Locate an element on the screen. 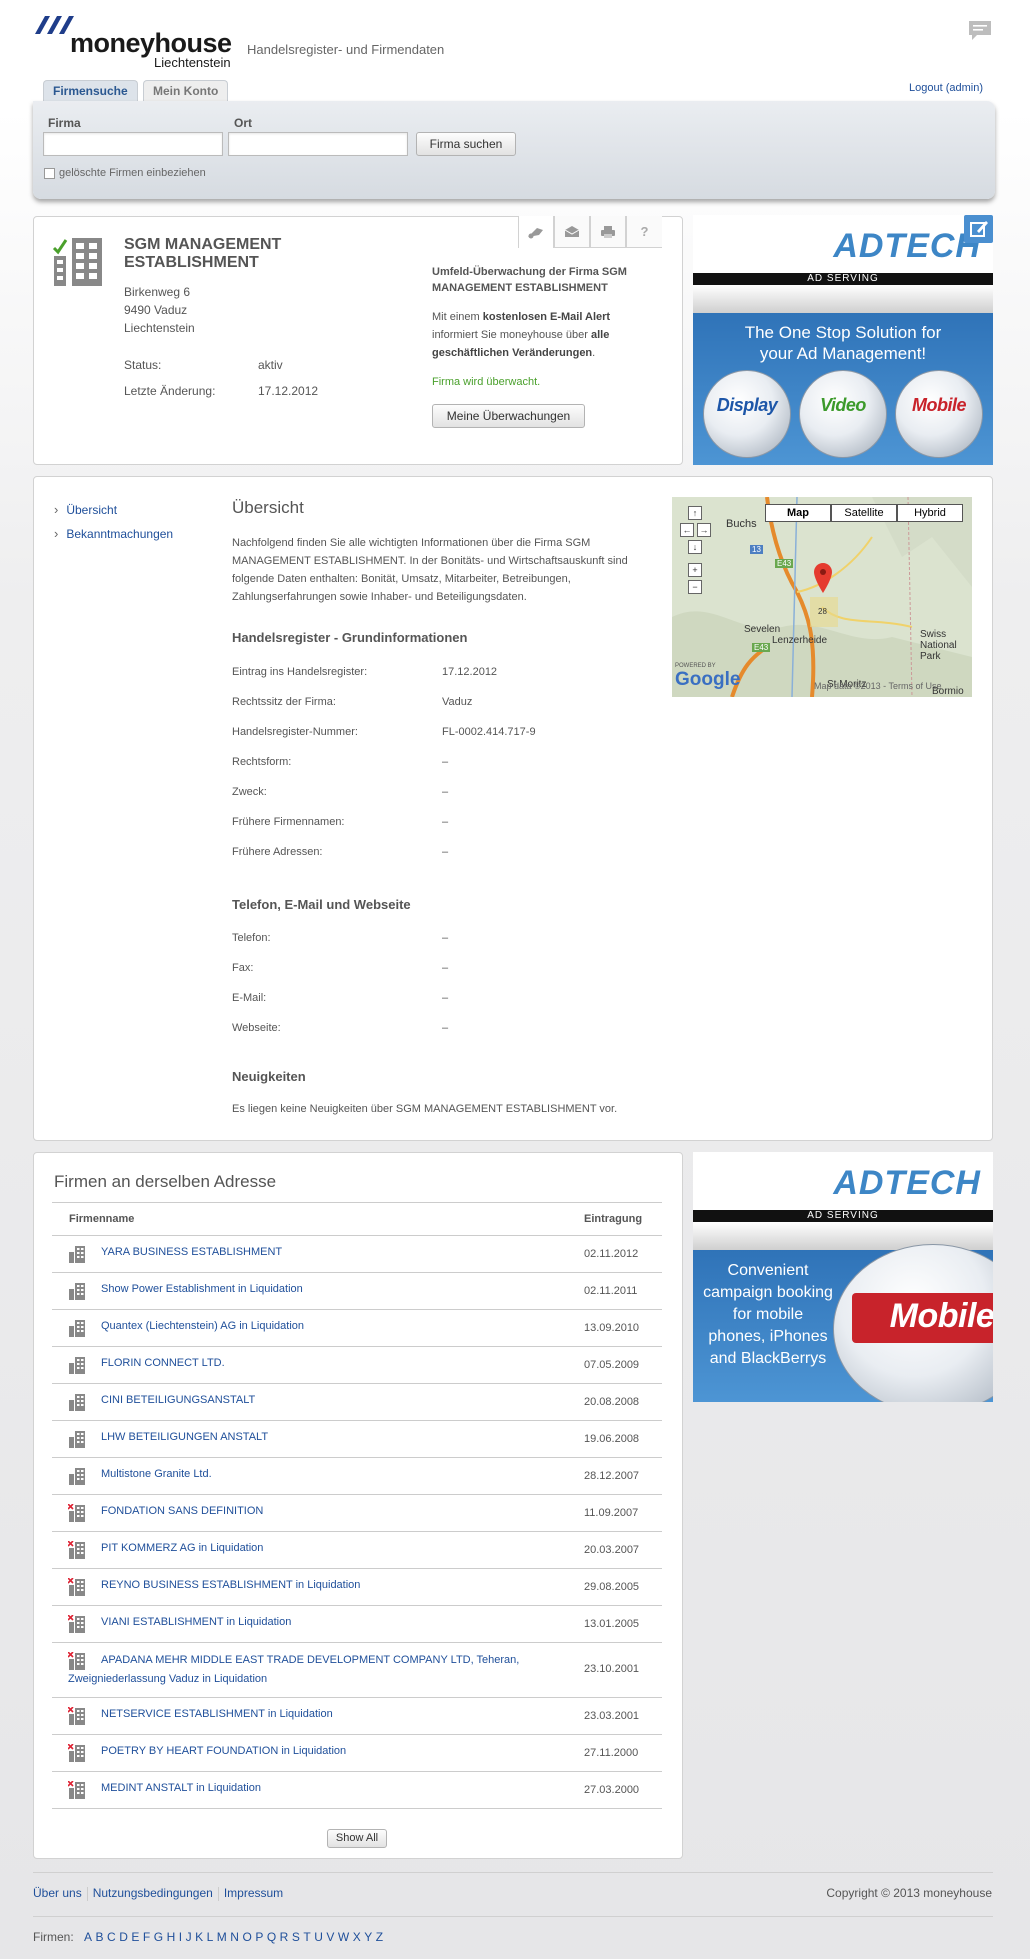 This screenshot has width=1030, height=1959. footer-link-ueber-uns: Über uns is located at coordinates (57, 1893).